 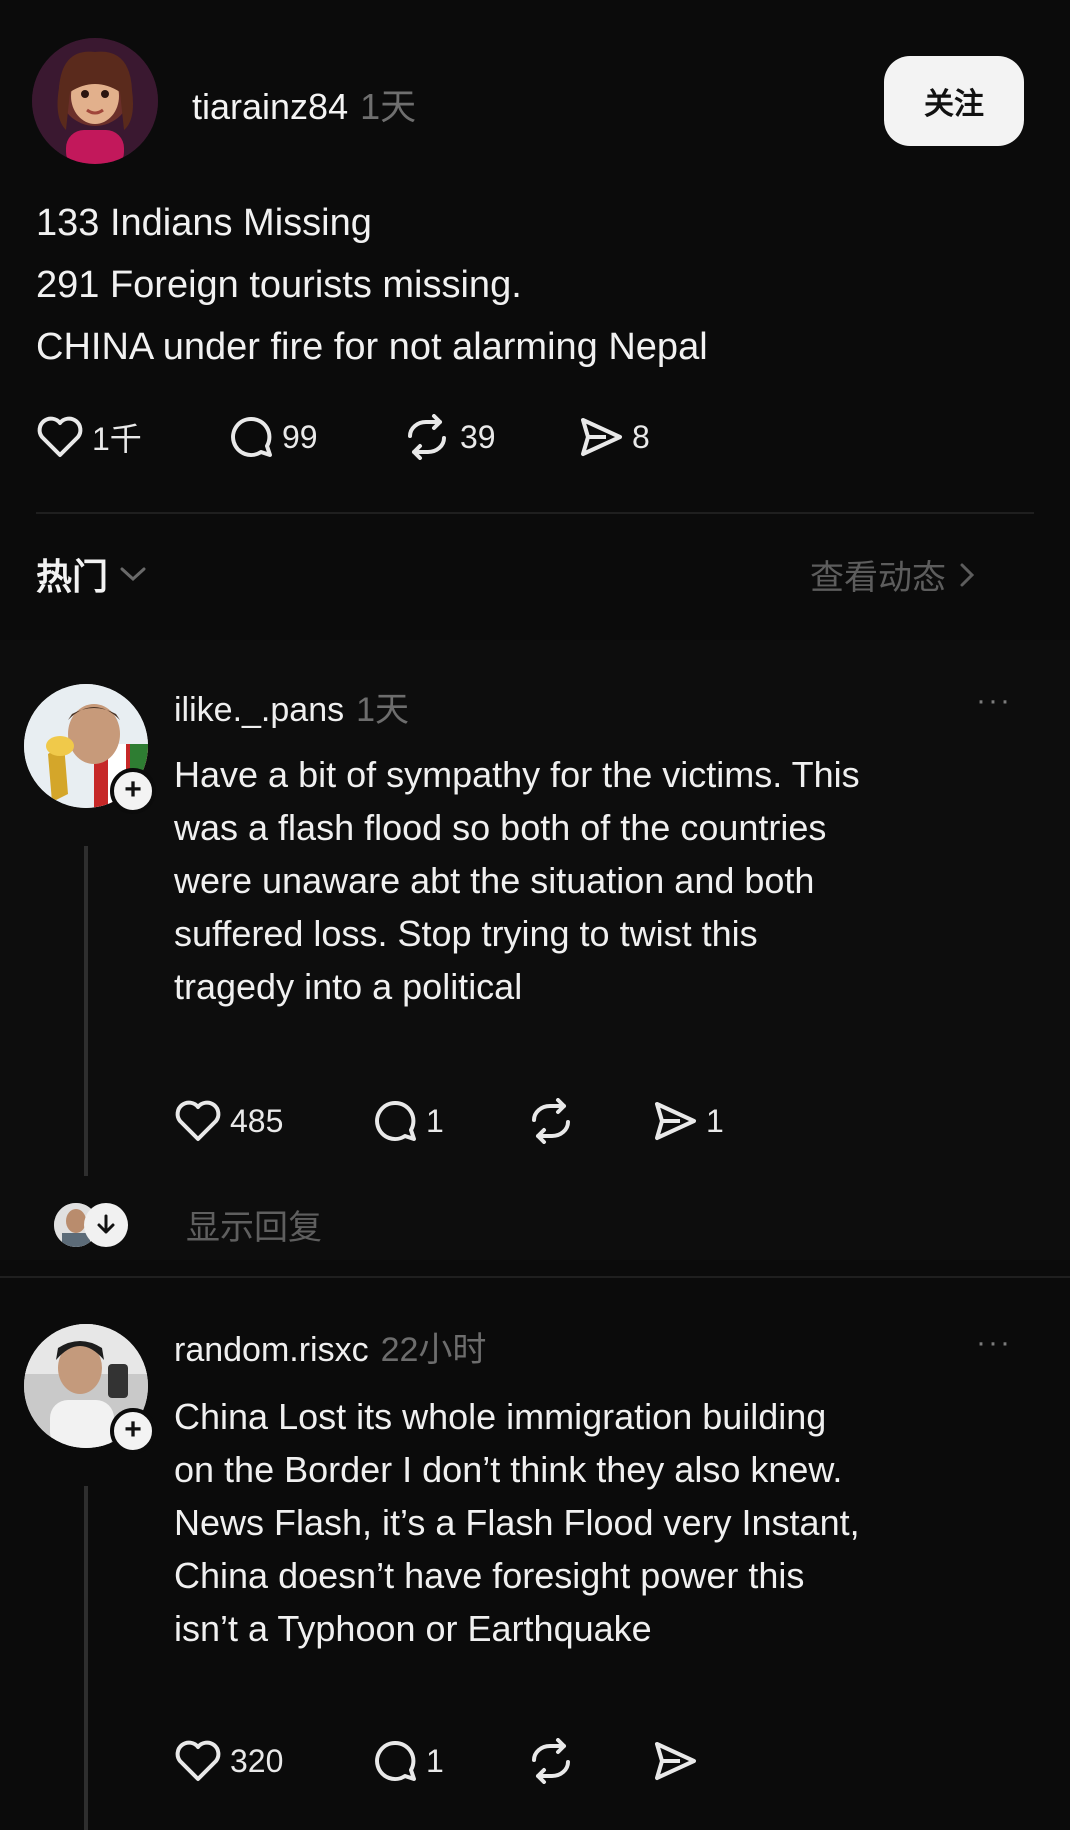 I want to click on reply-action-bar: 485 1 1, so click(x=473, y=1121).